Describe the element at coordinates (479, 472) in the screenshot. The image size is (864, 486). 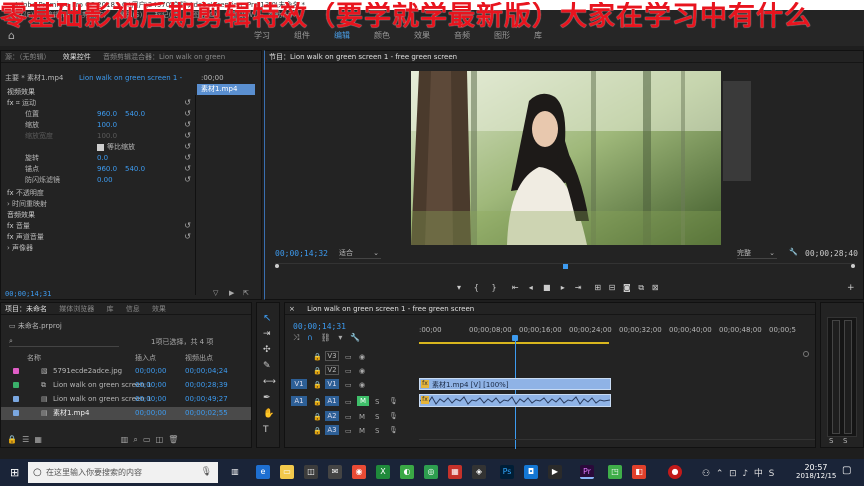
I see `davinci-icon: ◈` at that location.